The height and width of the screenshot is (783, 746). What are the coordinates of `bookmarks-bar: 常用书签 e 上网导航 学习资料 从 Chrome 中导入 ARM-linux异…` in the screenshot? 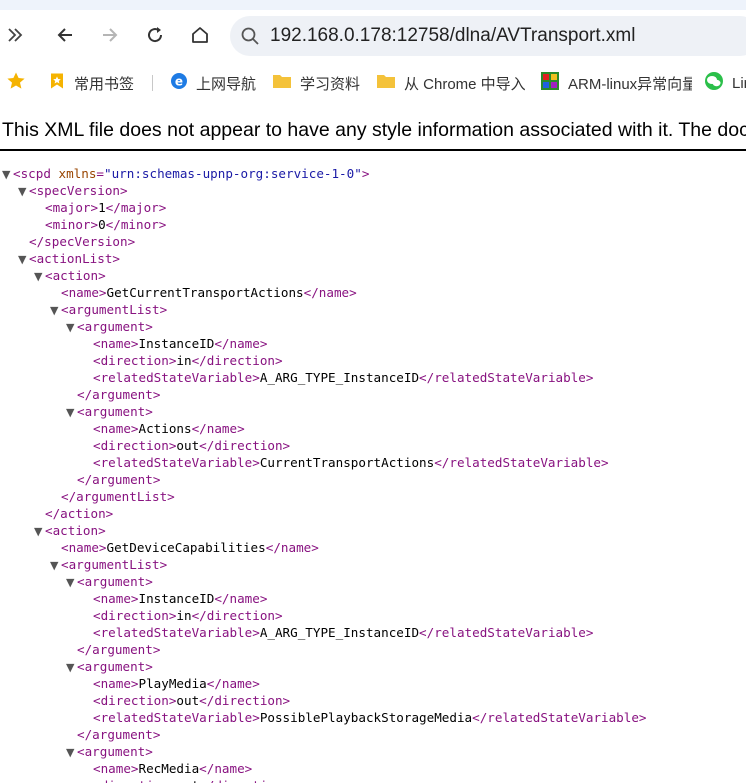 It's located at (373, 83).